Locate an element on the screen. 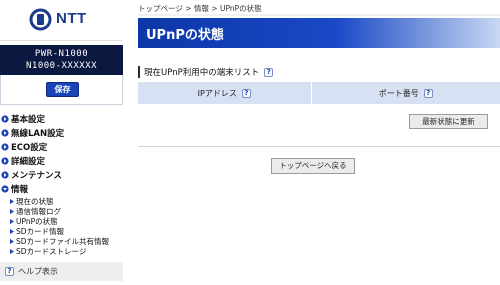  nav-item-maintenance: メンテナンス is located at coordinates (61, 175).